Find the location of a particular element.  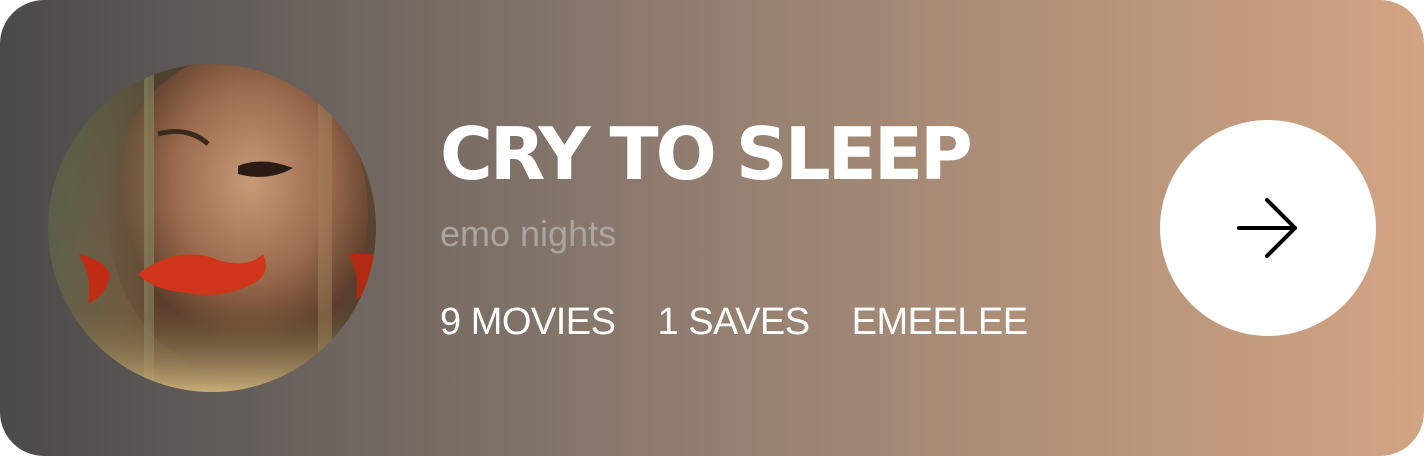

arrow-right-icon is located at coordinates (1267, 228).